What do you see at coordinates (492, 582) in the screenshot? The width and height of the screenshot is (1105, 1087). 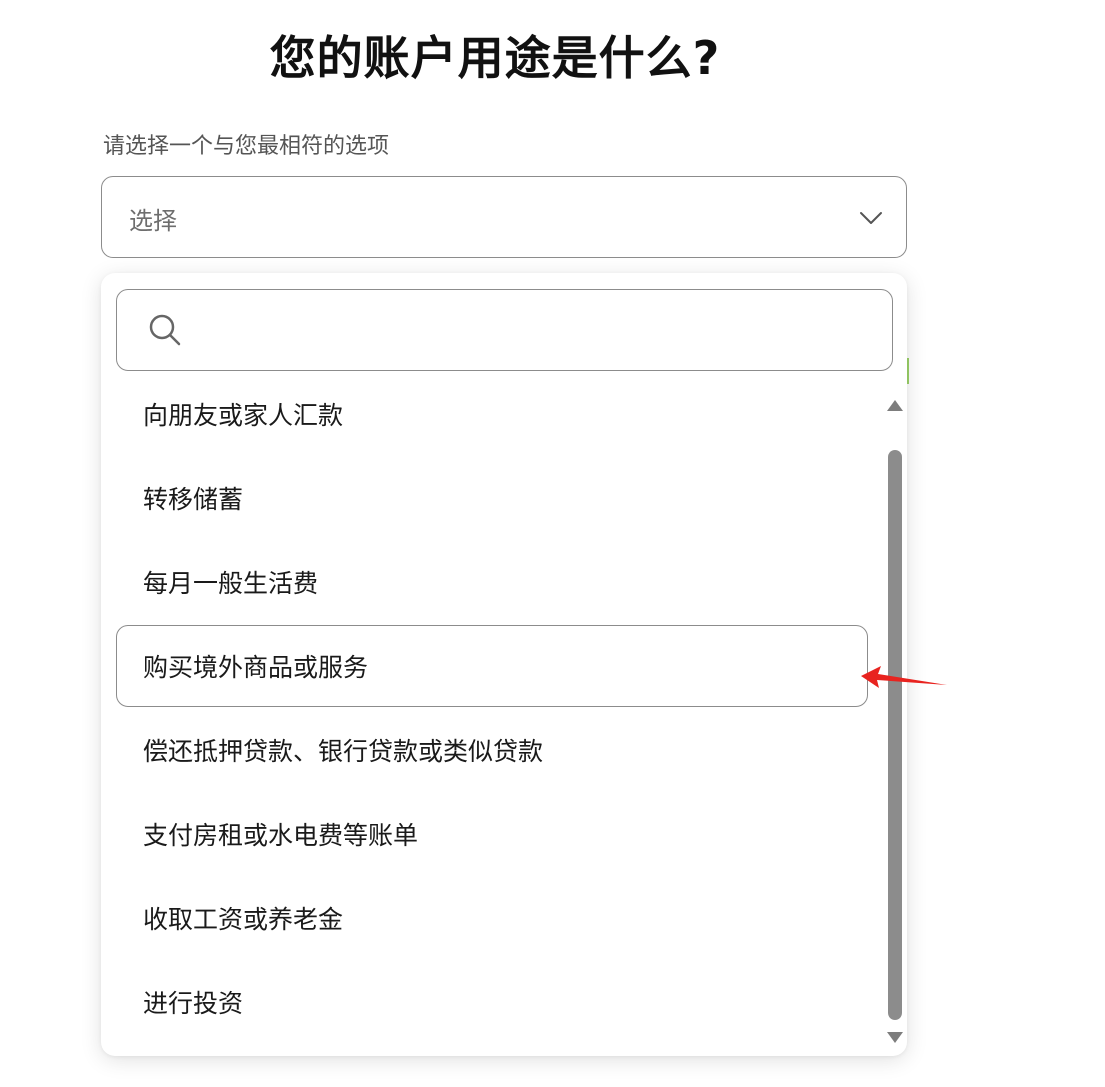 I see `option-monthly-living-expenses: 每月一般生活费` at bounding box center [492, 582].